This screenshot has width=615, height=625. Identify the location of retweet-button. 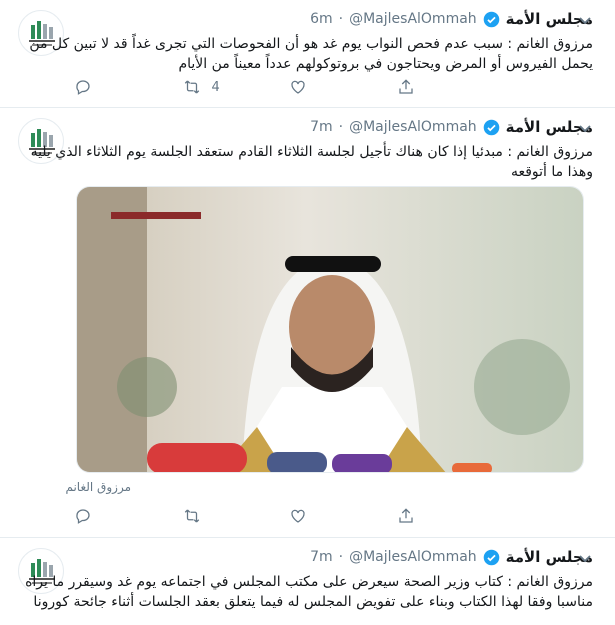
(236, 516).